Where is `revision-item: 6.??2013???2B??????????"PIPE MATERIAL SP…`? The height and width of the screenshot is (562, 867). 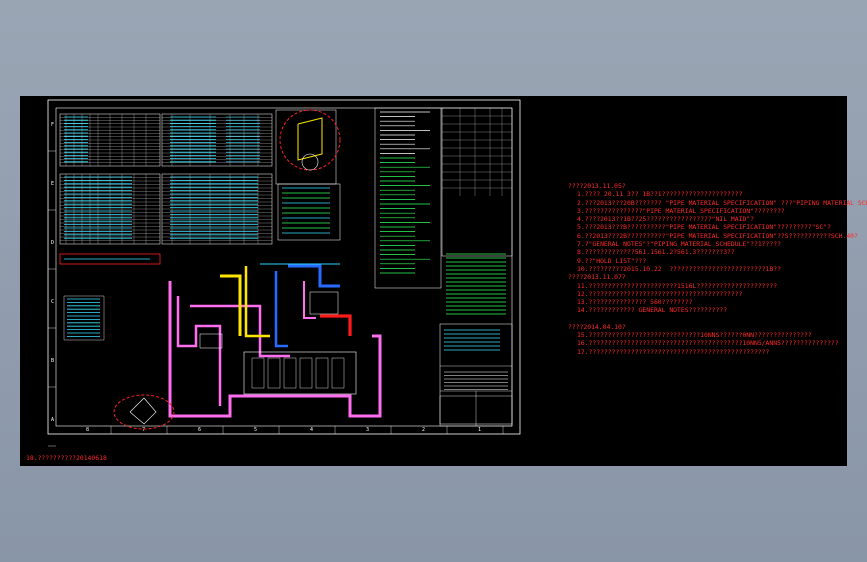
revision-item: 6.??2013???2B??????????"PIPE MATERIAL SP… is located at coordinates (717, 235).